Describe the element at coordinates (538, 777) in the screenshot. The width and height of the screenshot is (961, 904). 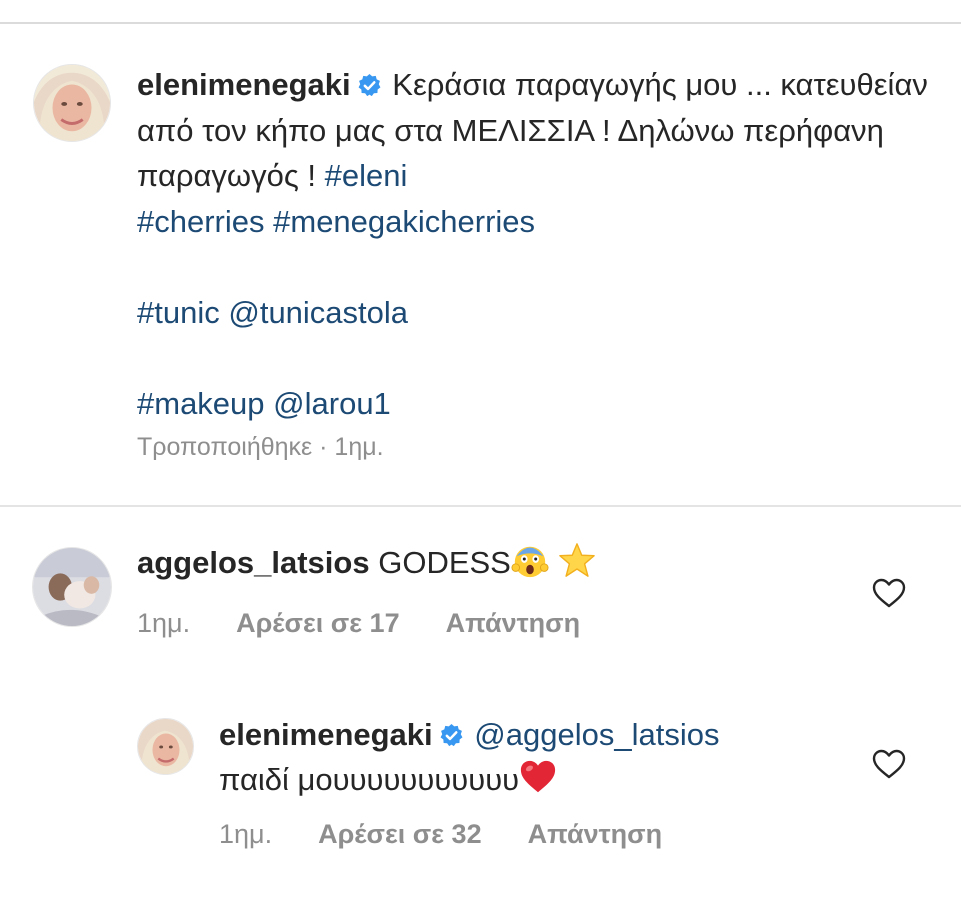
I see `red-heart-emoji-icon` at that location.